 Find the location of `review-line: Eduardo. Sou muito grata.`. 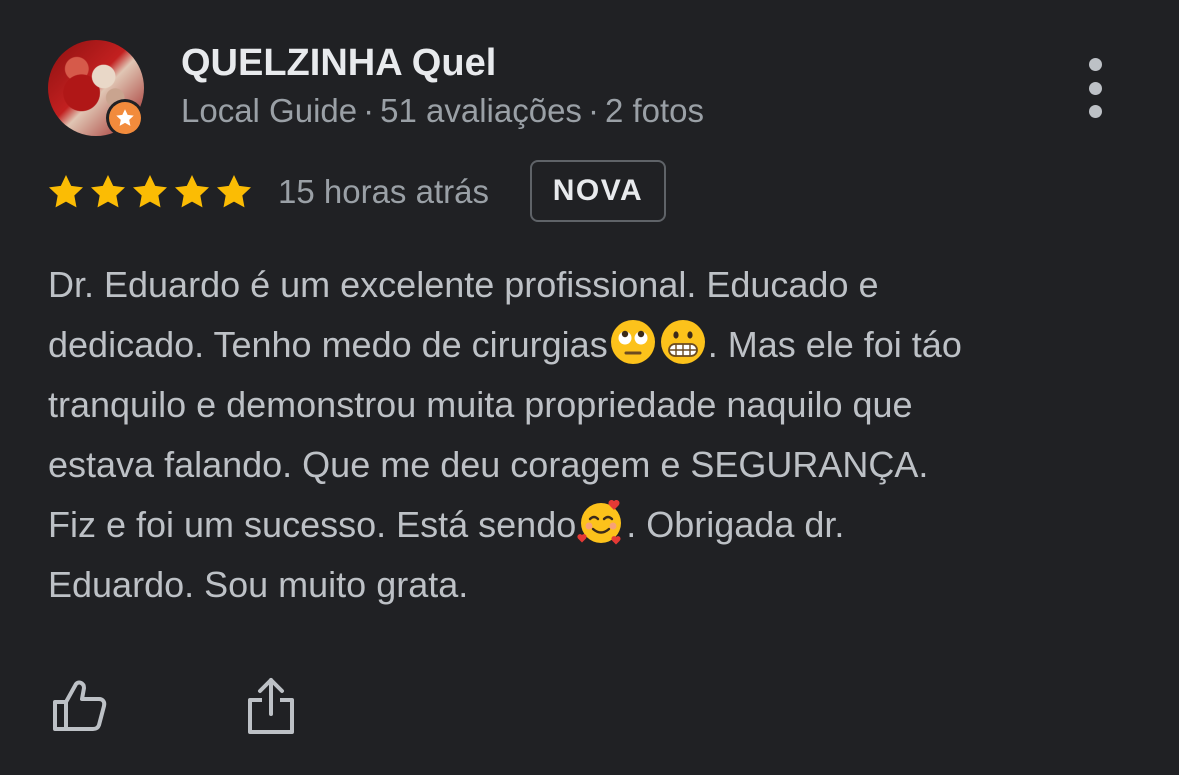

review-line: Eduardo. Sou muito grata. is located at coordinates (258, 584).